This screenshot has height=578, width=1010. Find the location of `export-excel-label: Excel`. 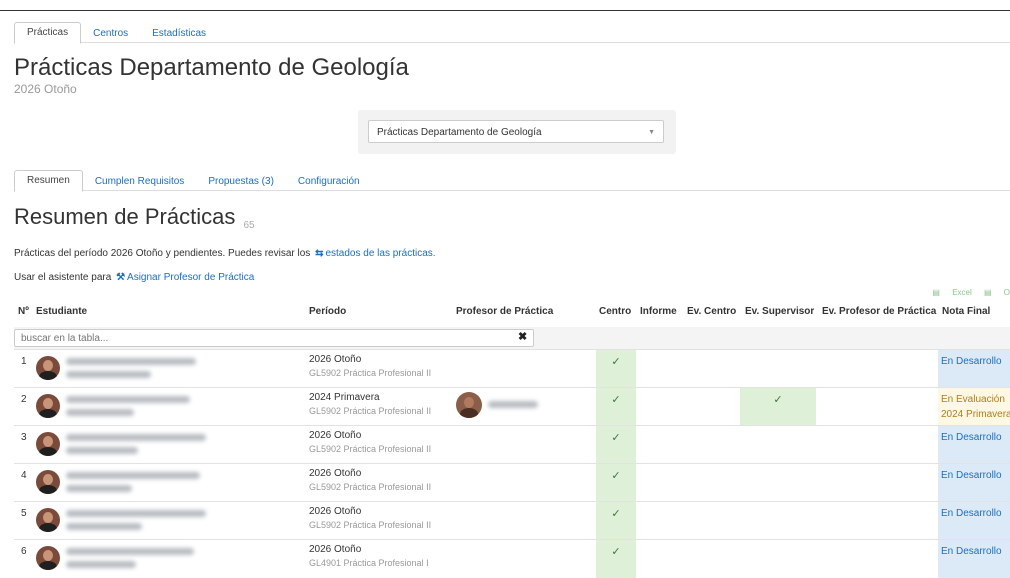

export-excel-label: Excel is located at coordinates (962, 292).